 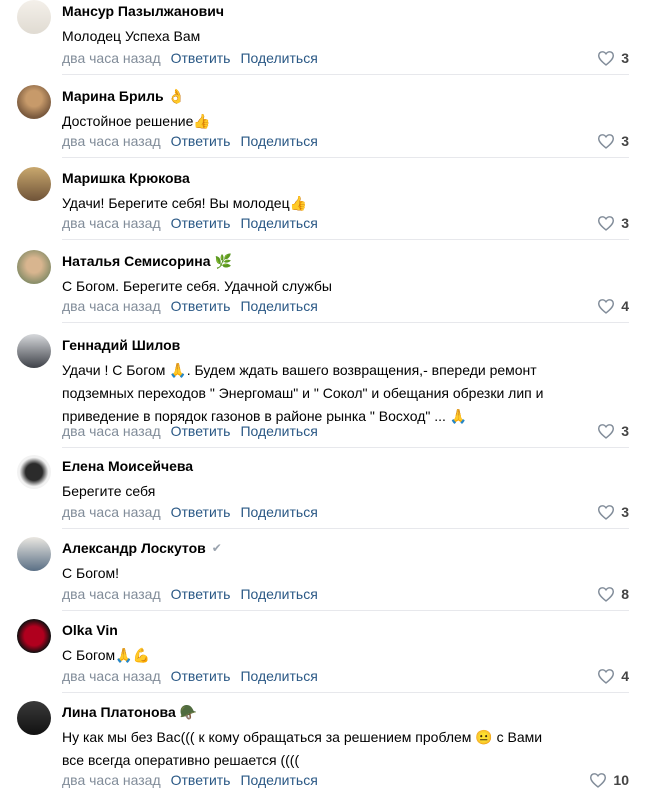 What do you see at coordinates (113, 96) in the screenshot?
I see `author-name: Марина Бриль` at bounding box center [113, 96].